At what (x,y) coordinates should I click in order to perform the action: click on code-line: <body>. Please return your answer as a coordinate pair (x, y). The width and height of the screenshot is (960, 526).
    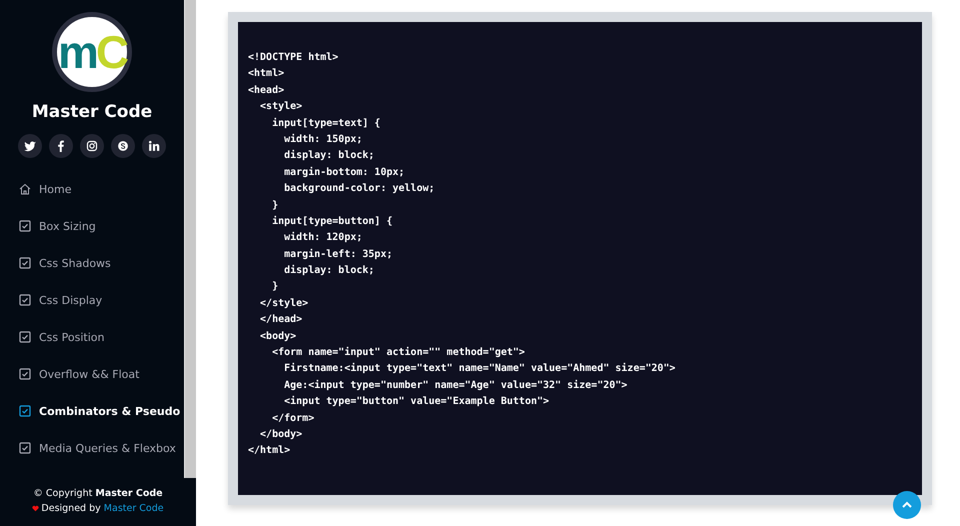
    Looking at the image, I should click on (278, 337).